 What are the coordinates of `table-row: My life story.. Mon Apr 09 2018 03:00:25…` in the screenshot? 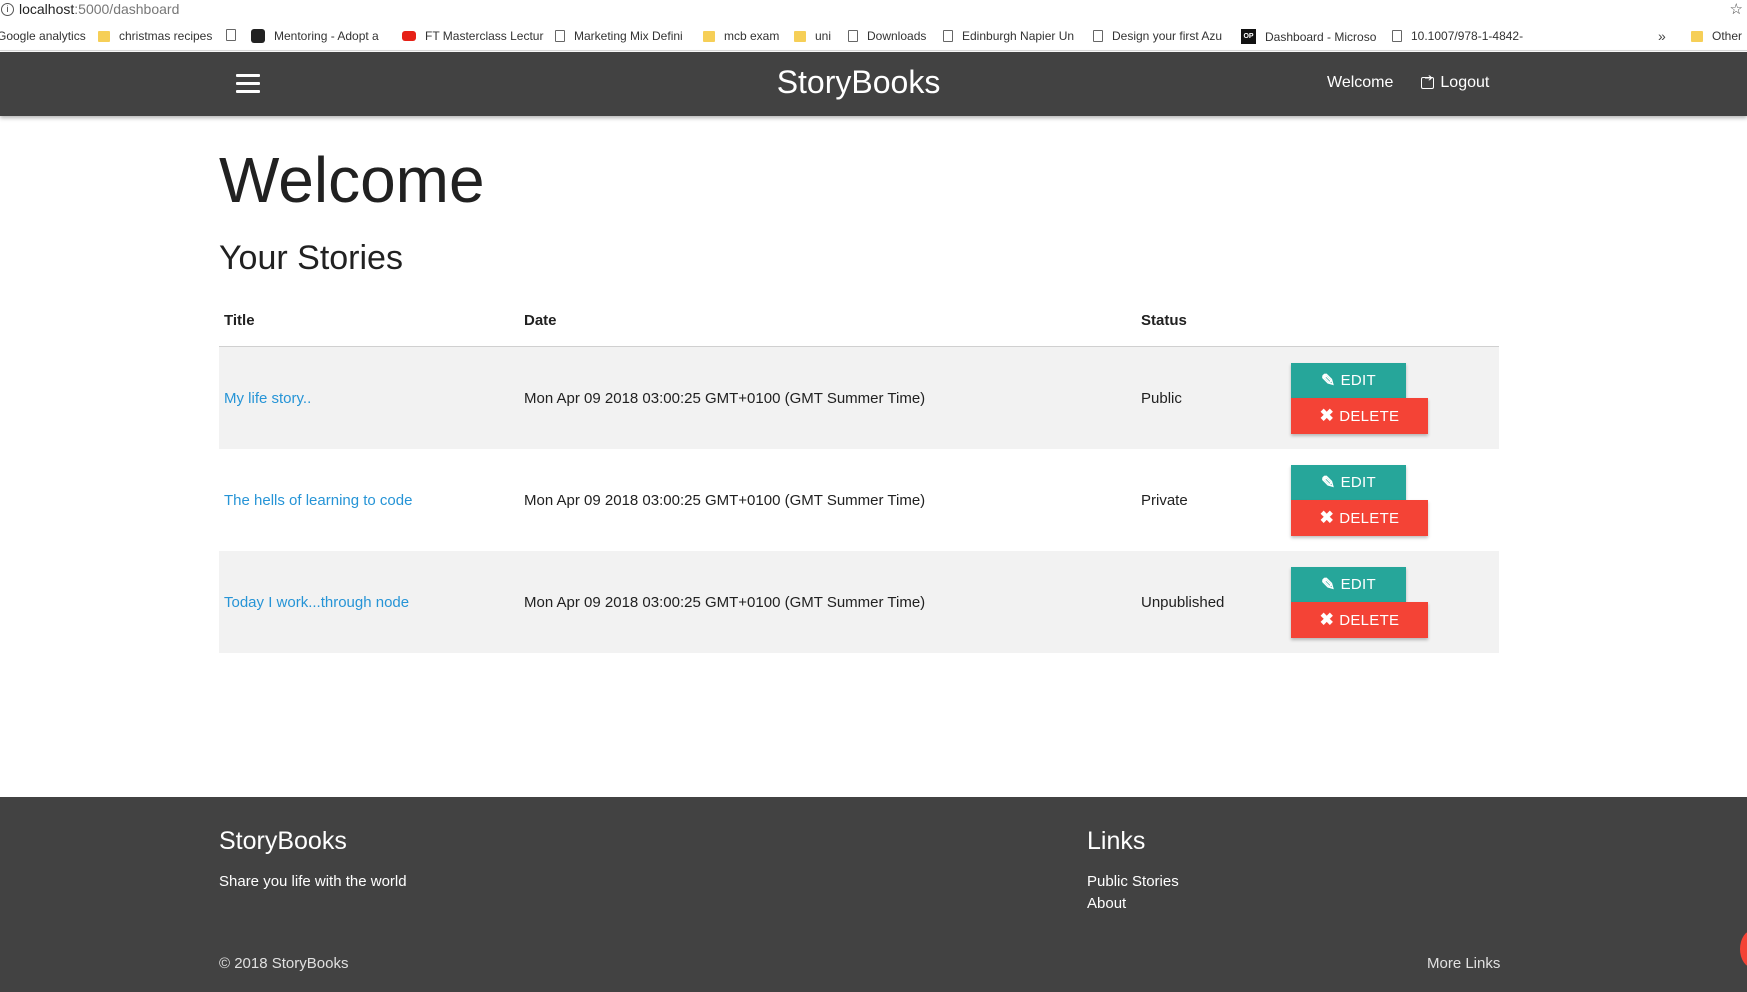 It's located at (859, 398).